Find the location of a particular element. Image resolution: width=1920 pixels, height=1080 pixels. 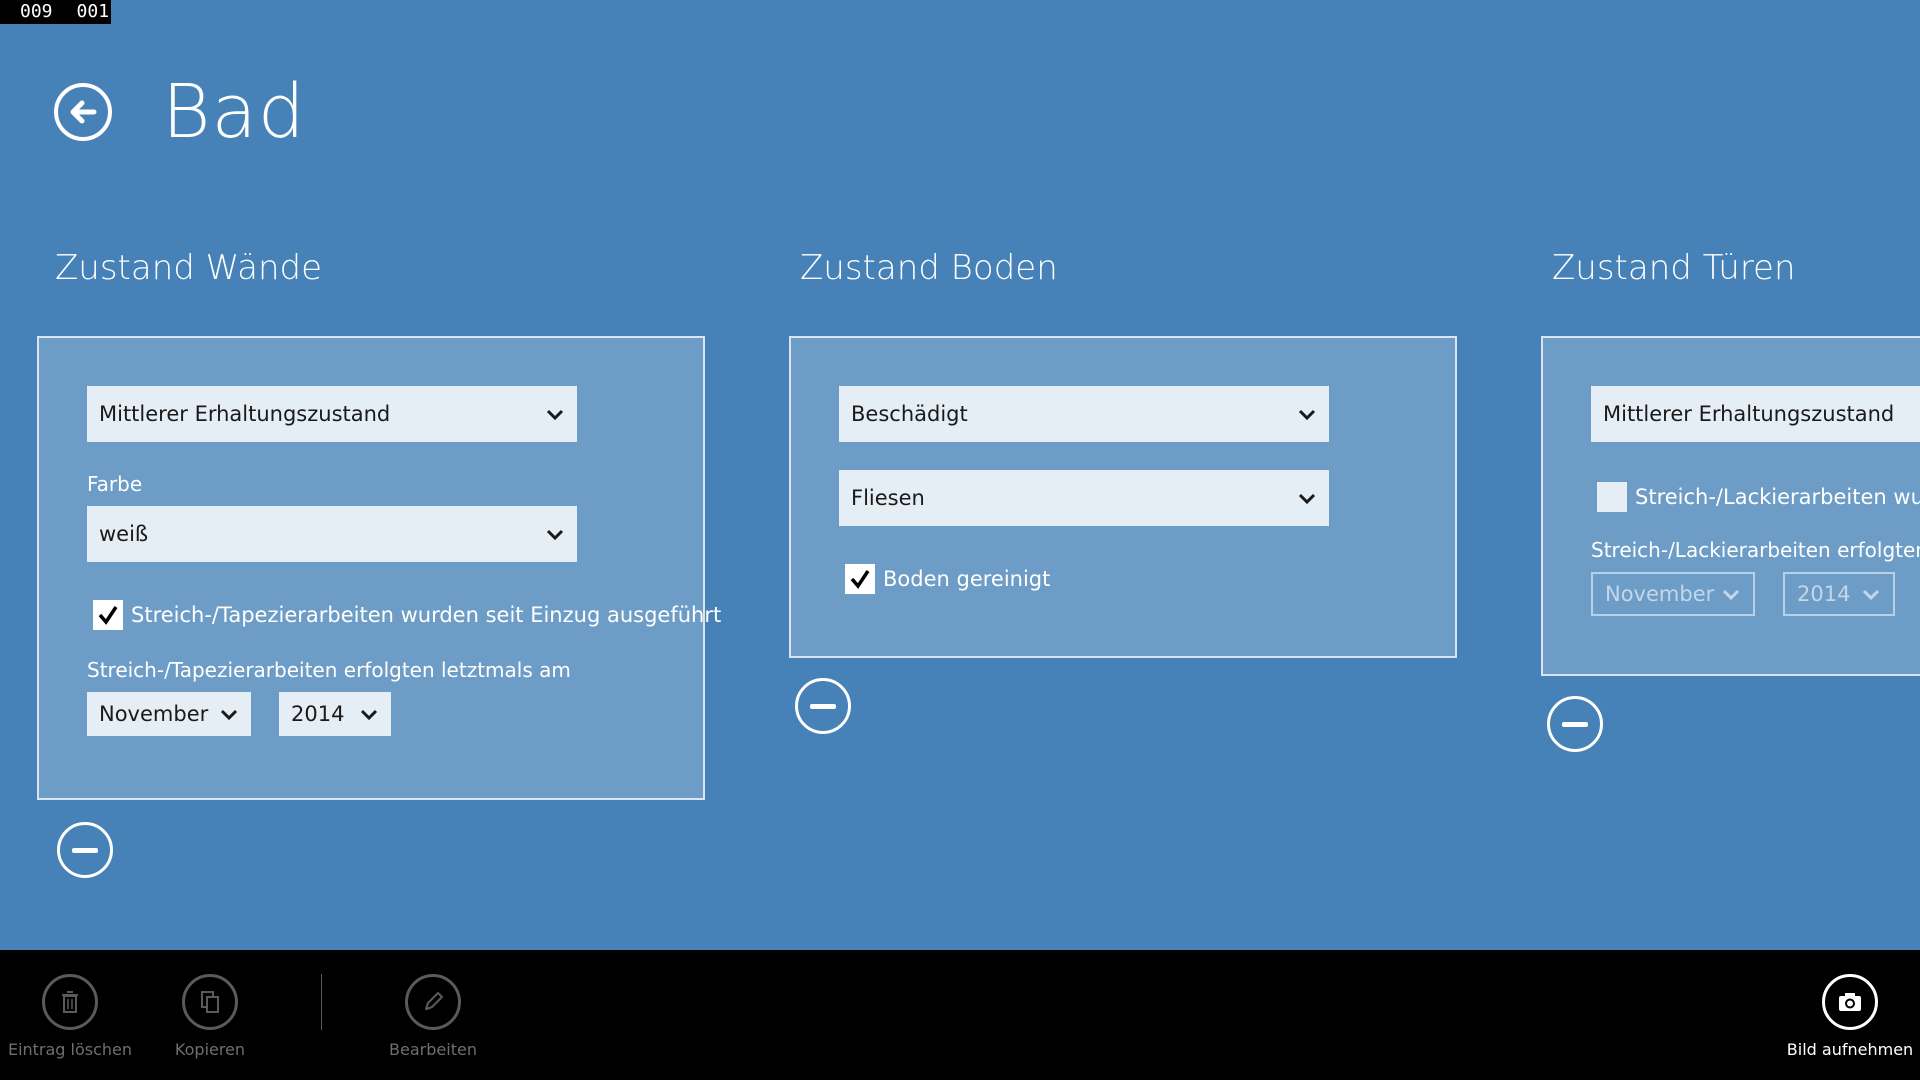

copy-button: Kopieren is located at coordinates (210, 1016).